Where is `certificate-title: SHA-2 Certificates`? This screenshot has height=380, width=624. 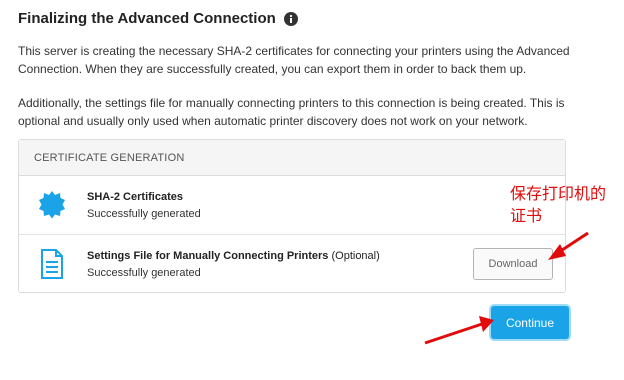
certificate-title: SHA-2 Certificates is located at coordinates (135, 197).